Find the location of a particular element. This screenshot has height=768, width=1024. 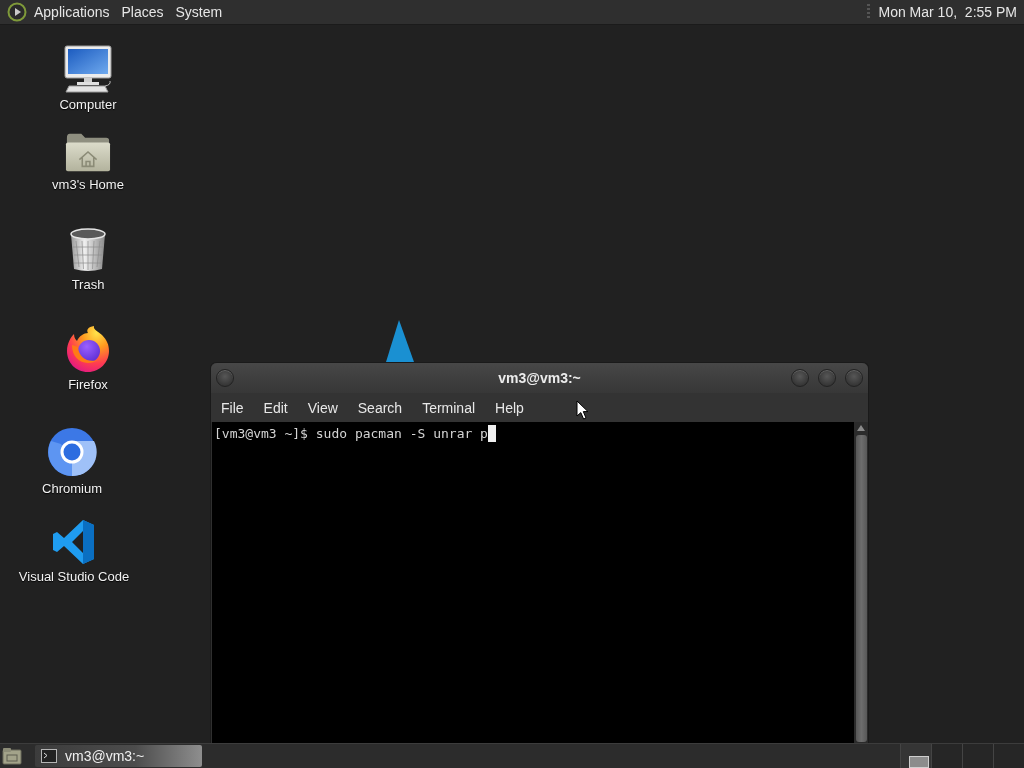

triangle-logo-icon is located at coordinates (400, 341).